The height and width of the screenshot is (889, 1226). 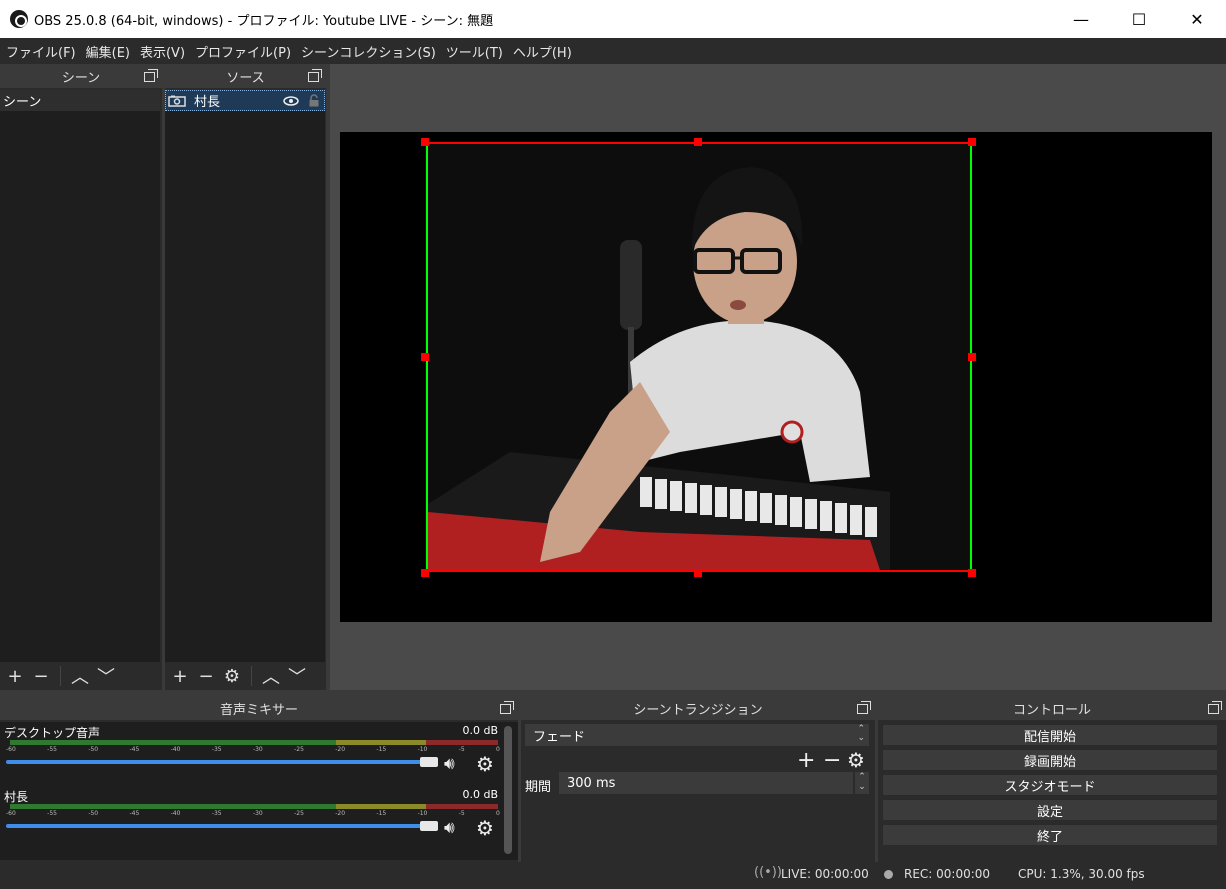 I want to click on window-controls: — ☐ ✕, so click(x=1139, y=19).